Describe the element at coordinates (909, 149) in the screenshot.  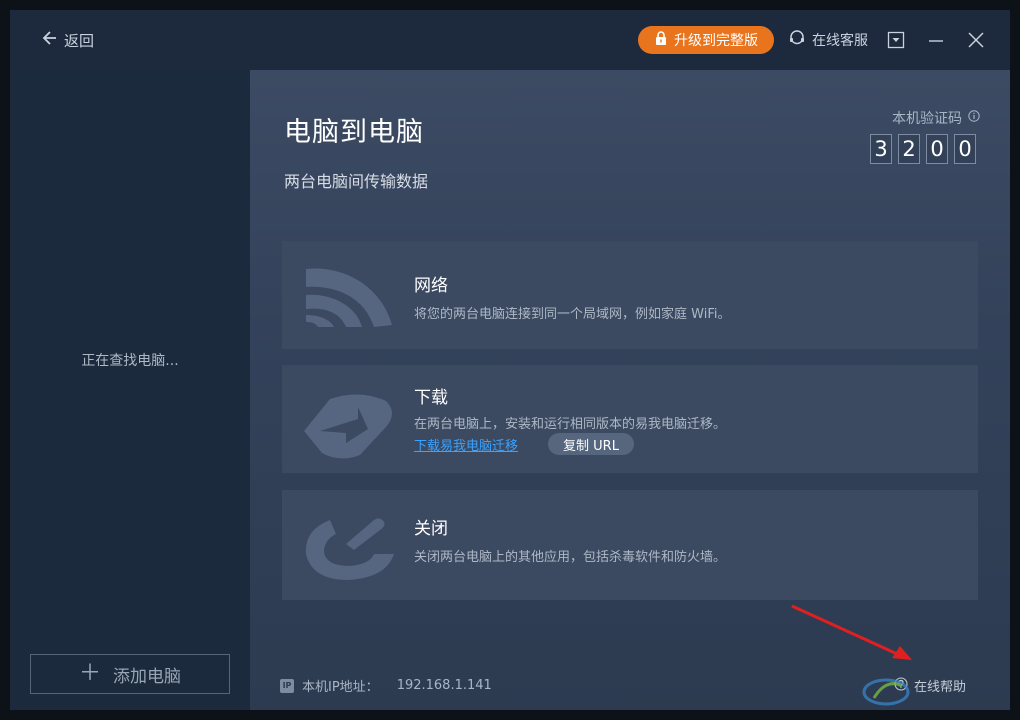
I see `code-digit: 2` at that location.